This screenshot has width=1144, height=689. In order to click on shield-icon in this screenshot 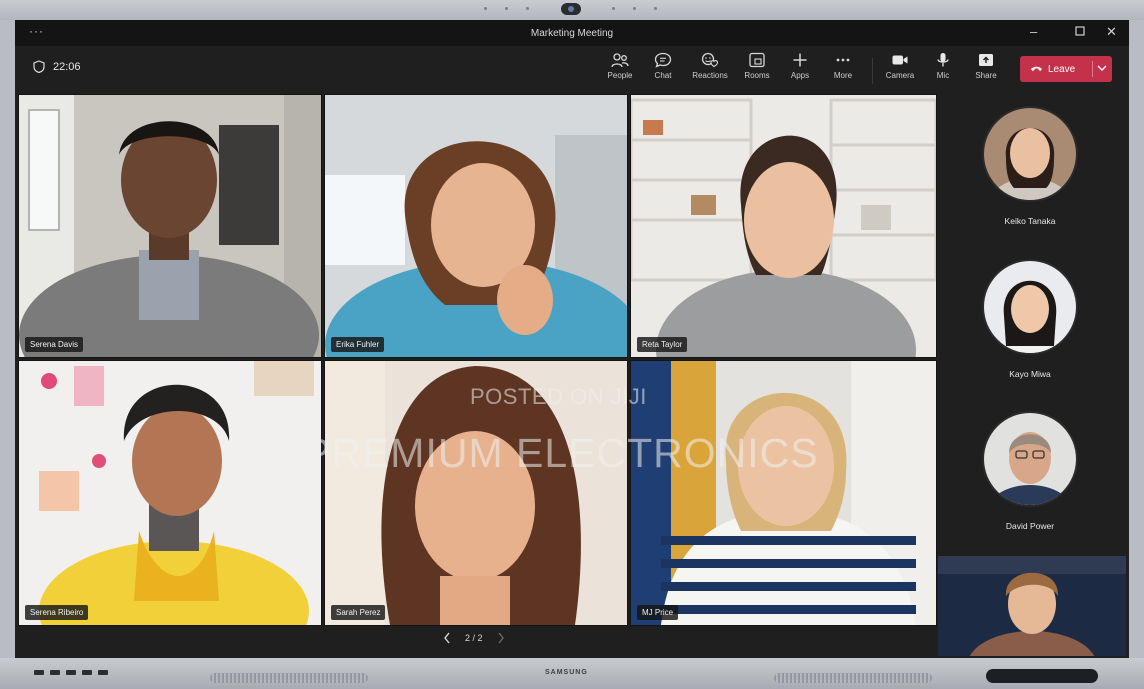, I will do `click(39, 66)`.